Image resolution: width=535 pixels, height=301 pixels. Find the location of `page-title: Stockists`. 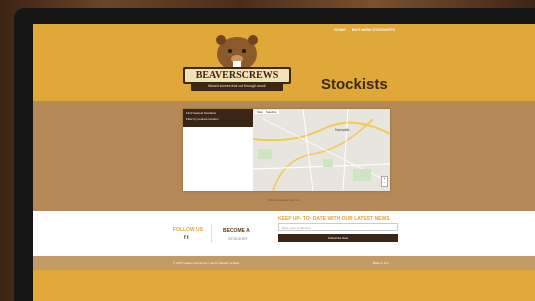

page-title: Stockists is located at coordinates (354, 84).